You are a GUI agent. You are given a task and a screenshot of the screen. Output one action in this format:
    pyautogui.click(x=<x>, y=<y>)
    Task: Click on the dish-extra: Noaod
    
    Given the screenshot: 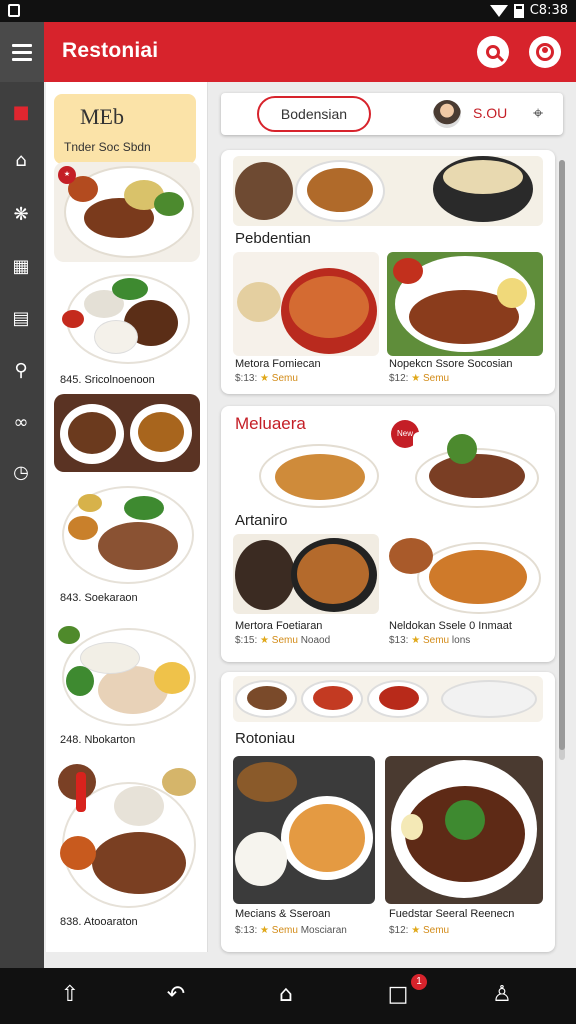 What is the action you would take?
    pyautogui.click(x=315, y=640)
    